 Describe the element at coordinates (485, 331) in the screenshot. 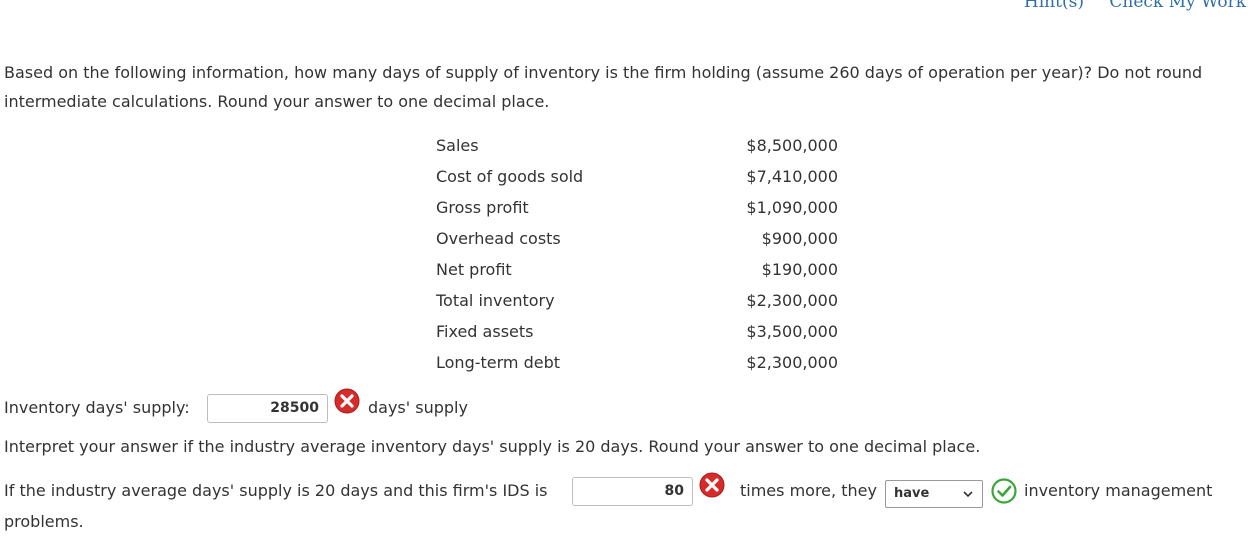

I see `row-label: Fixed assets` at that location.